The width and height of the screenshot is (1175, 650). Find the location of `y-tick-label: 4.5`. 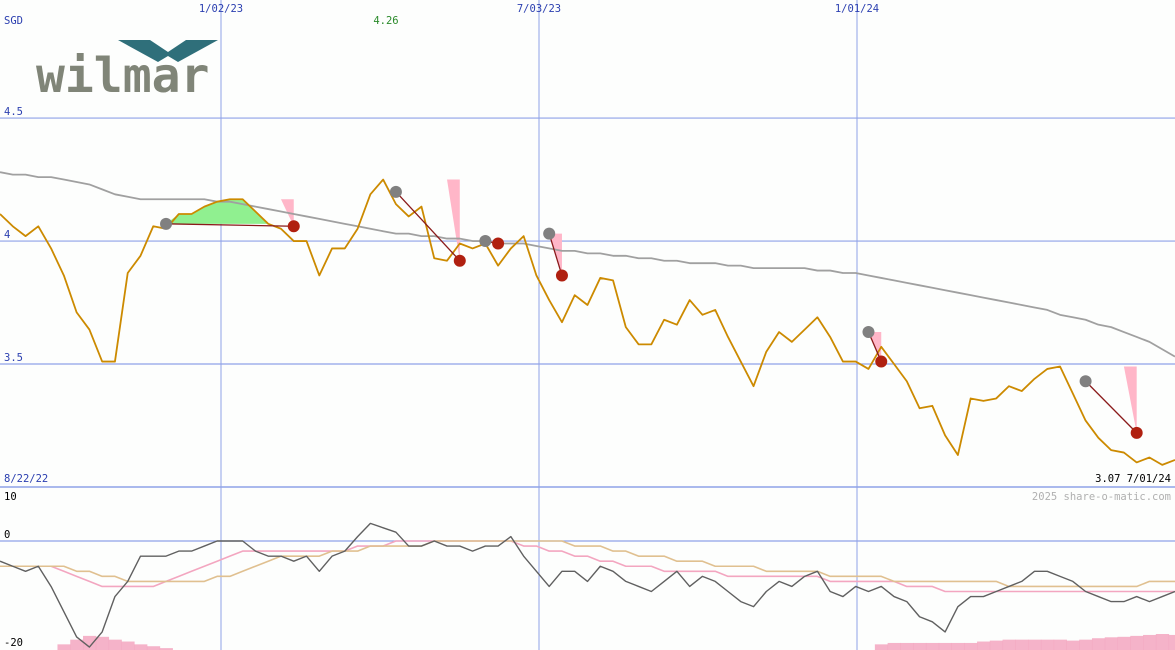

y-tick-label: 4.5 is located at coordinates (13, 112).